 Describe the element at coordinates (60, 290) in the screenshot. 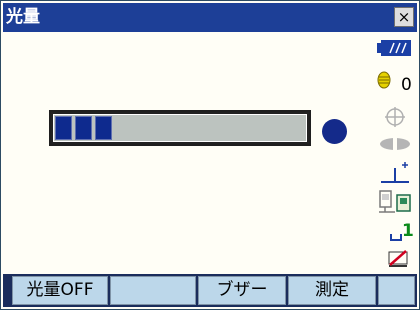

I see `light-off-button: 光量OFF` at that location.